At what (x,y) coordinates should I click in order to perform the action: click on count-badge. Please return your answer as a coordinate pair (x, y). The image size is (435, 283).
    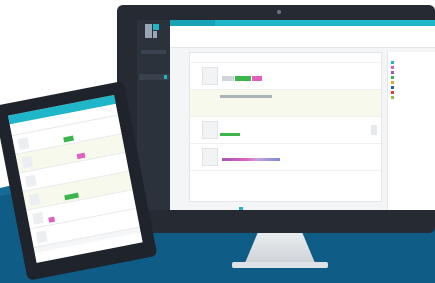
    Looking at the image, I should click on (165, 77).